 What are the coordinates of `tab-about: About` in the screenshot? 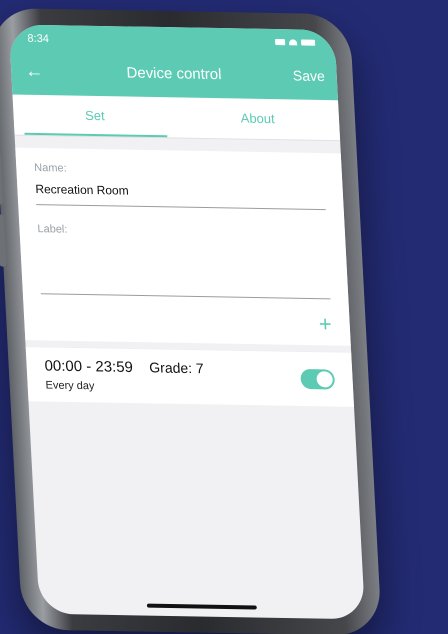 It's located at (257, 118).